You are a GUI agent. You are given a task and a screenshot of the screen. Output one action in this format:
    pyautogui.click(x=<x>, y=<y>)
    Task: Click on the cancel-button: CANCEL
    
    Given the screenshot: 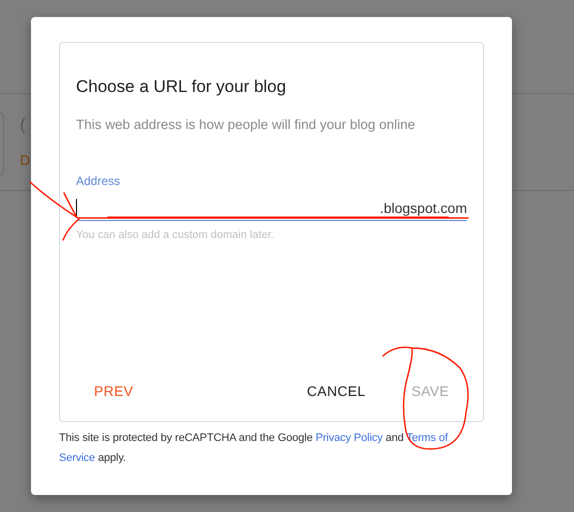 What is the action you would take?
    pyautogui.click(x=336, y=391)
    